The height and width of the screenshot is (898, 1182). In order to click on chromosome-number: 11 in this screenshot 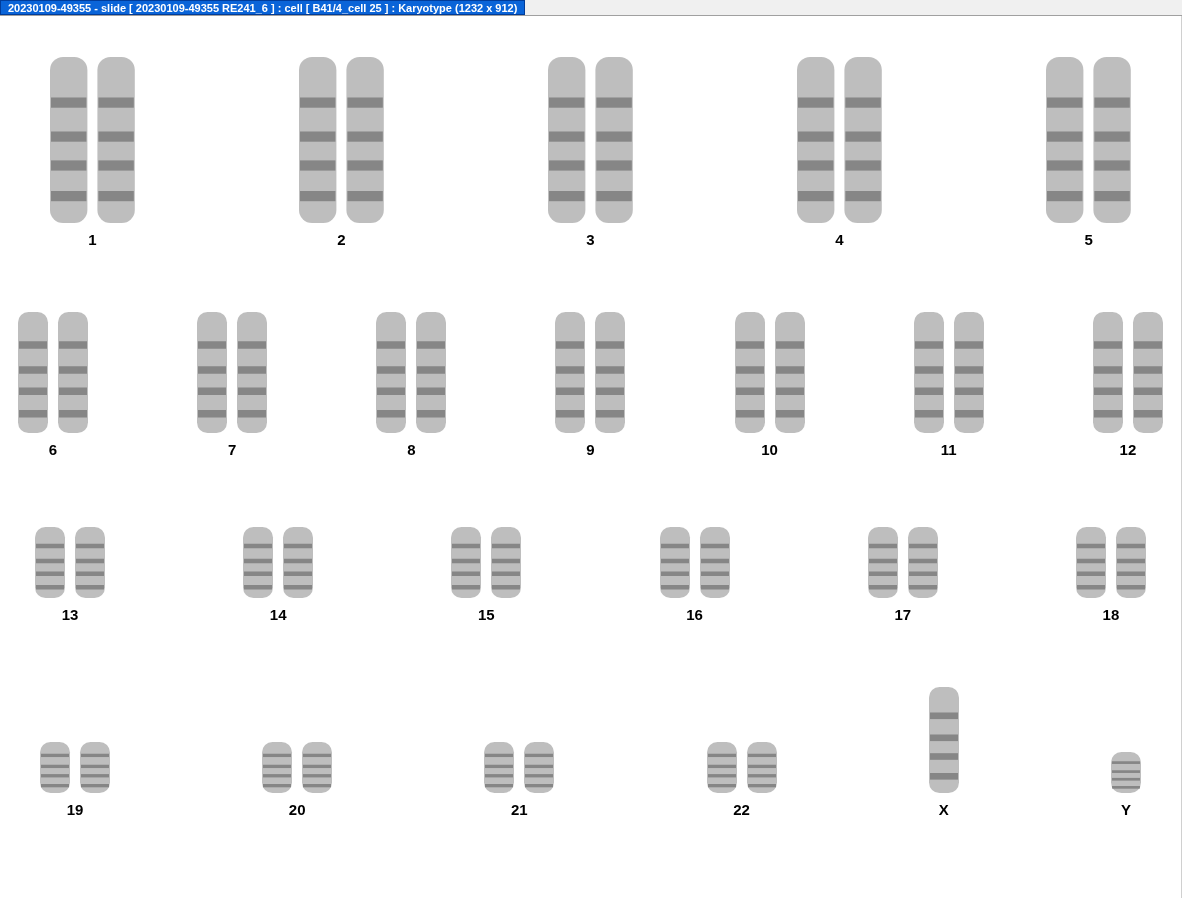, I will do `click(948, 450)`.